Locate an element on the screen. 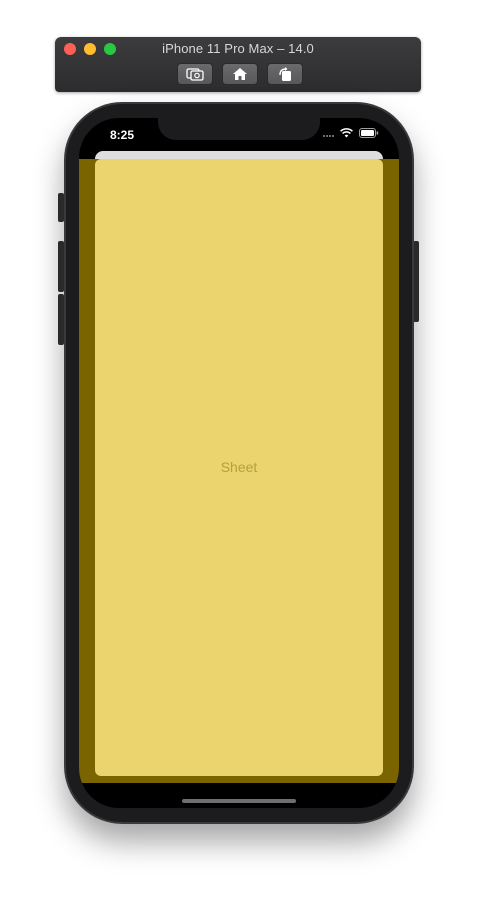  battery-icon is located at coordinates (369, 133).